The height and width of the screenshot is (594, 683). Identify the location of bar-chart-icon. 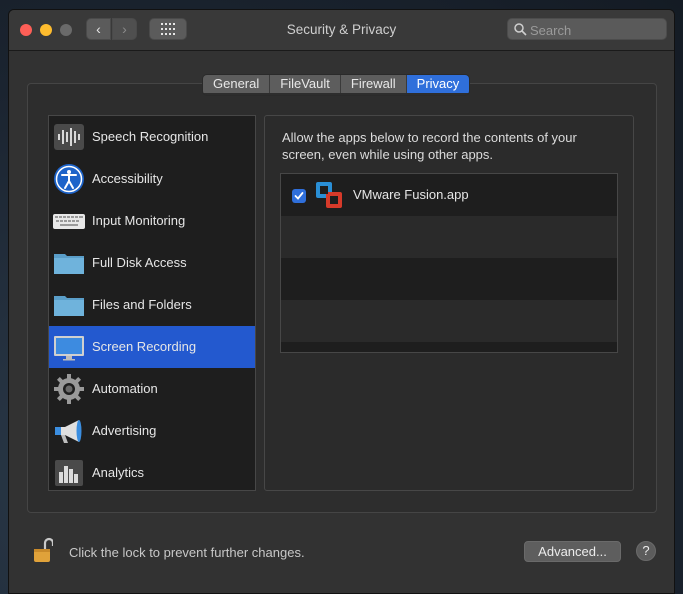
(69, 473).